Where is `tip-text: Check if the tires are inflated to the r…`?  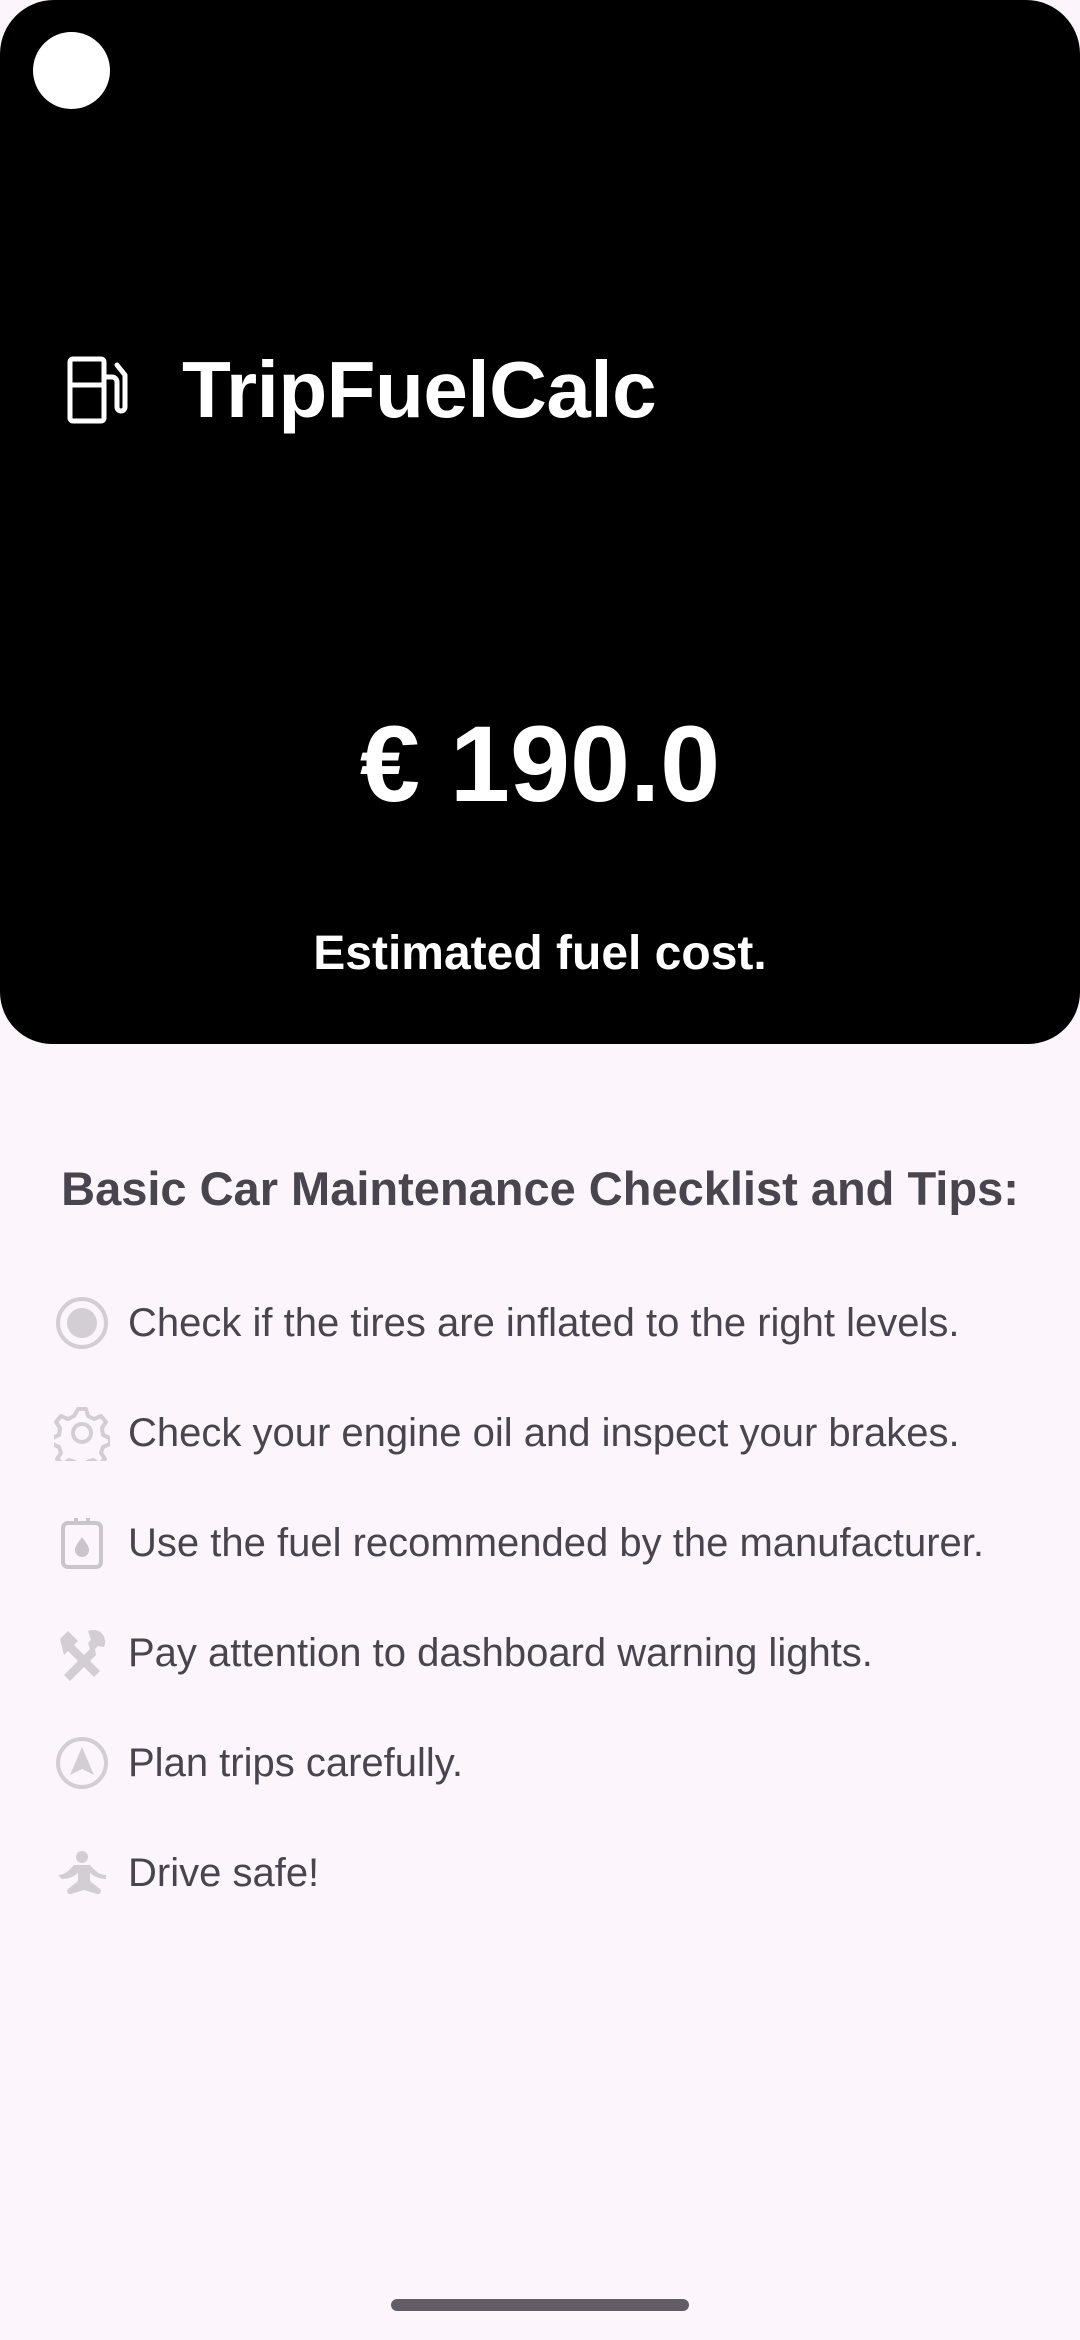
tip-text: Check if the tires are inflated to the r… is located at coordinates (544, 1323).